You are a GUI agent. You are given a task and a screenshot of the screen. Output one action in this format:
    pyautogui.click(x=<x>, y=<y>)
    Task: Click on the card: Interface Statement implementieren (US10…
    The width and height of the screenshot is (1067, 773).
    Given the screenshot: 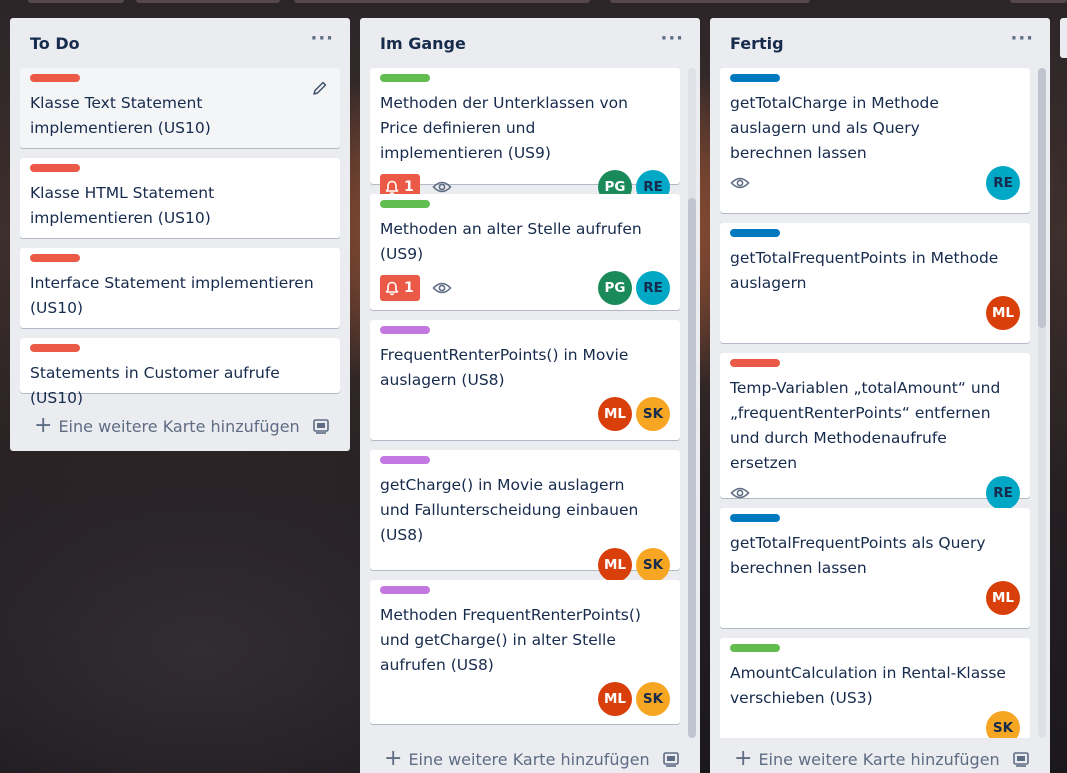 What is the action you would take?
    pyautogui.click(x=180, y=288)
    